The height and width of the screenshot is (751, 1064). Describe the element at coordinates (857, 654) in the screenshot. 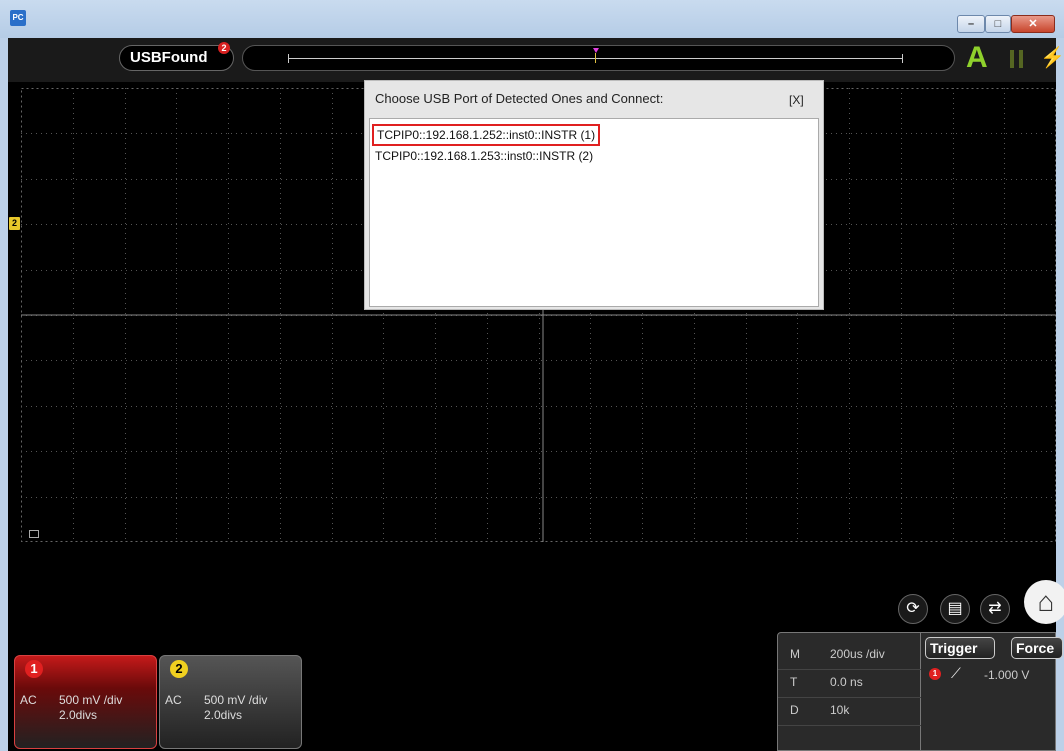

I see `timebase-value: 200us /div` at that location.